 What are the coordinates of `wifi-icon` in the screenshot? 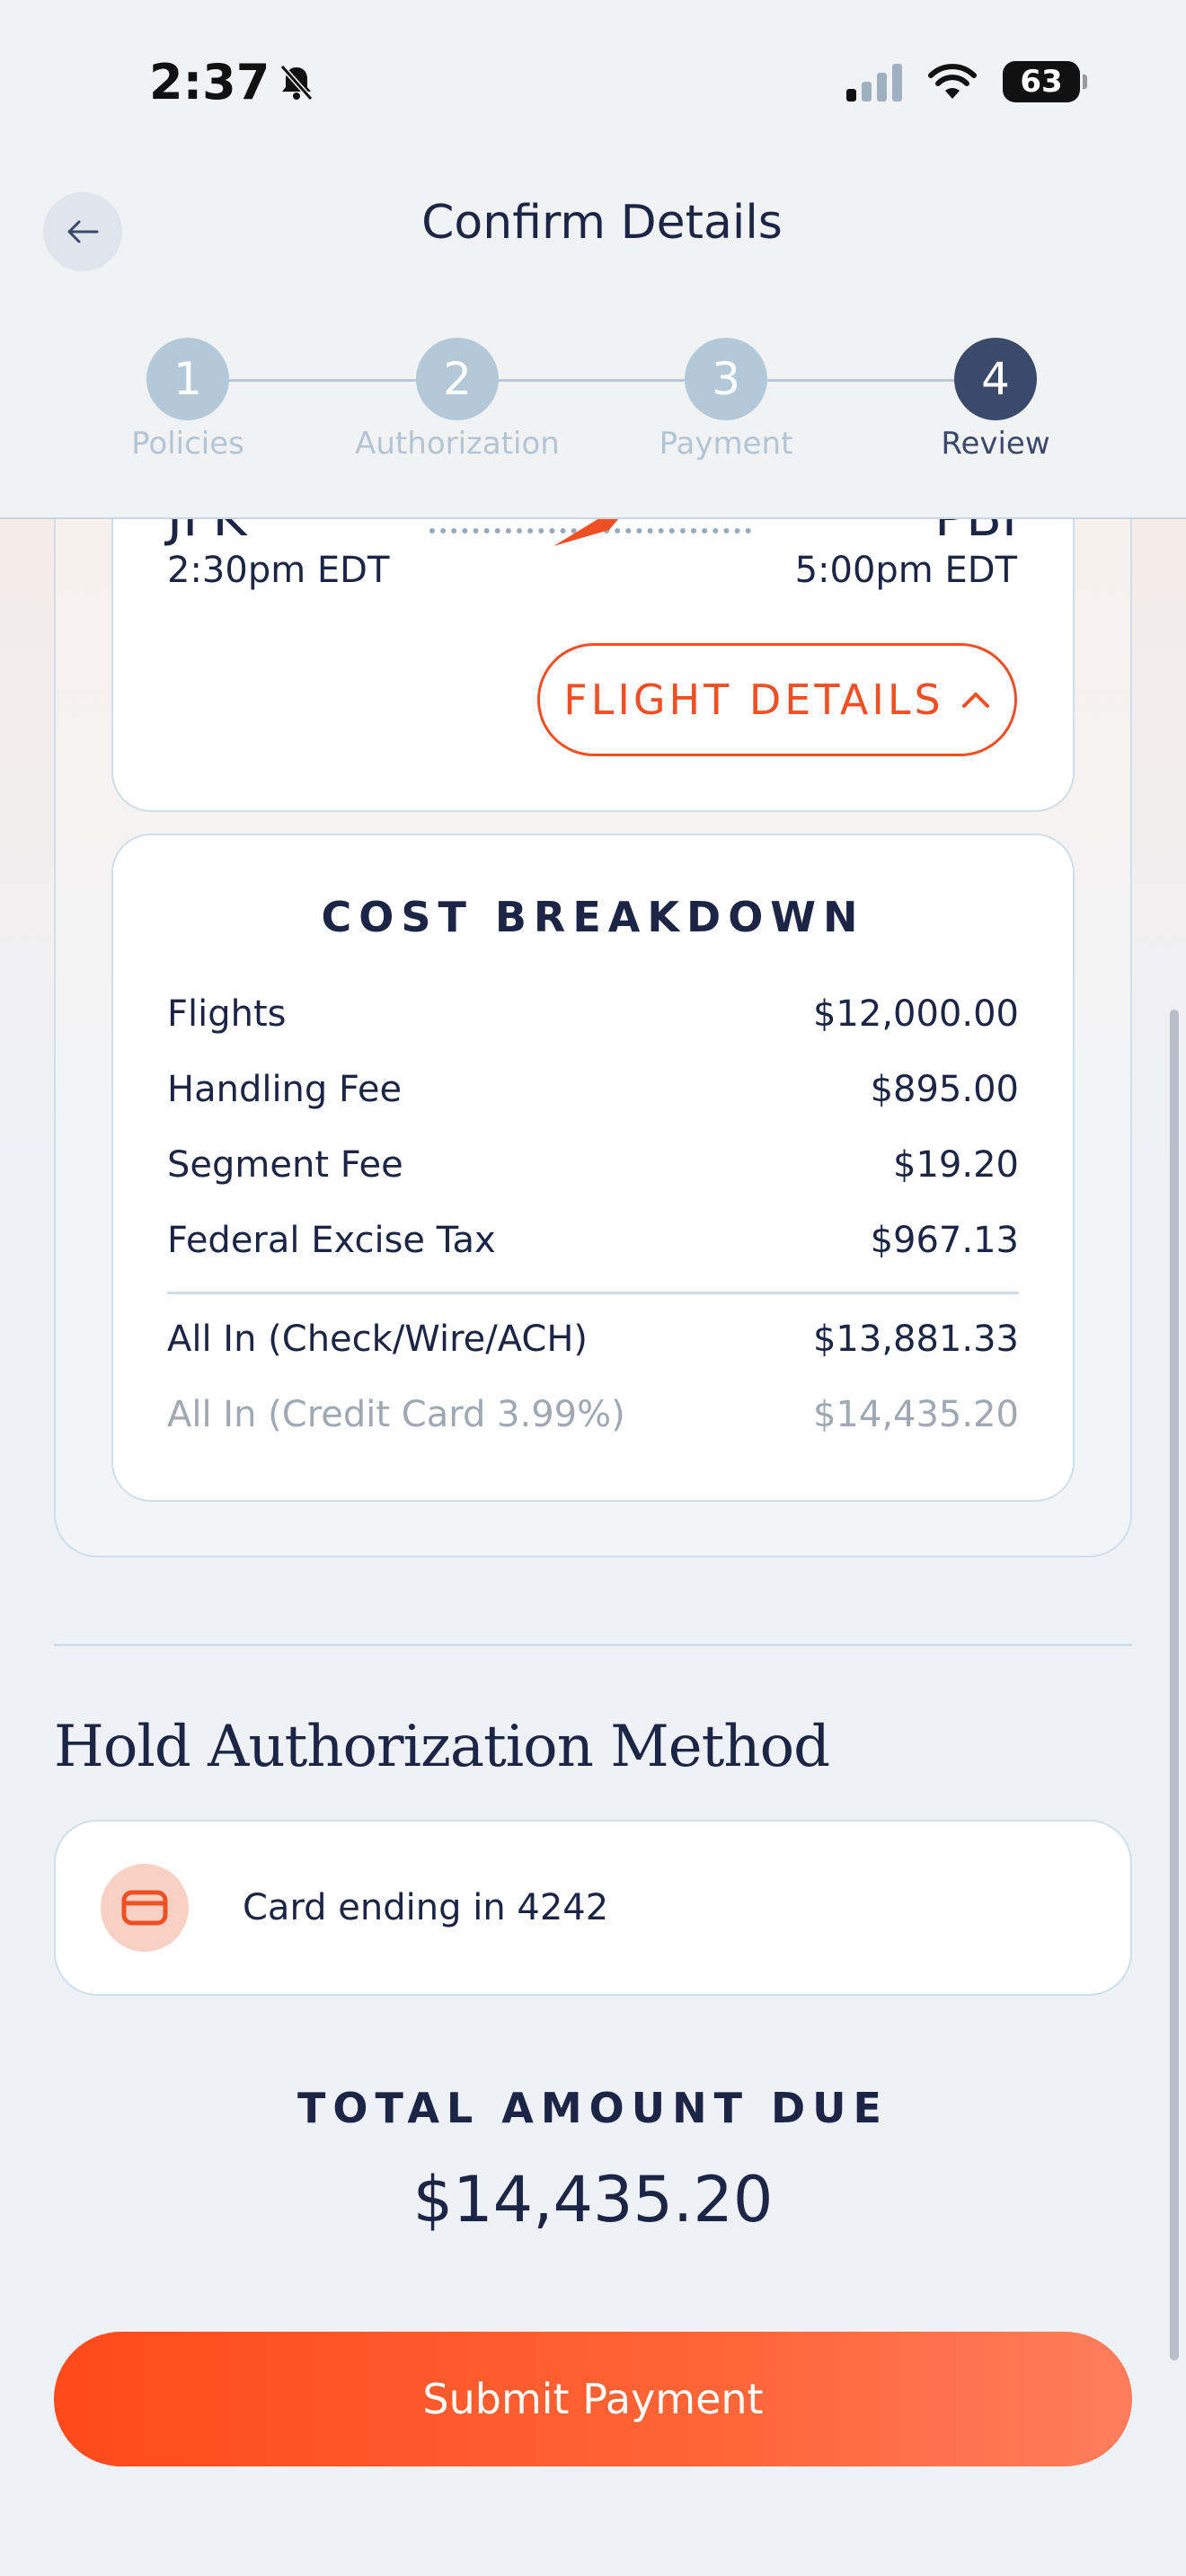 It's located at (952, 81).